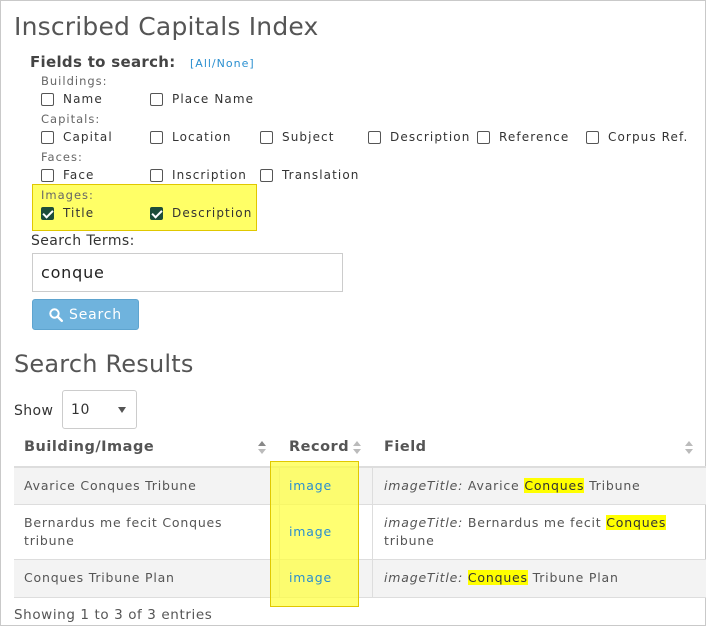 This screenshot has height=626, width=706. Describe the element at coordinates (81, 409) in the screenshot. I see `page-size-value: 10` at that location.